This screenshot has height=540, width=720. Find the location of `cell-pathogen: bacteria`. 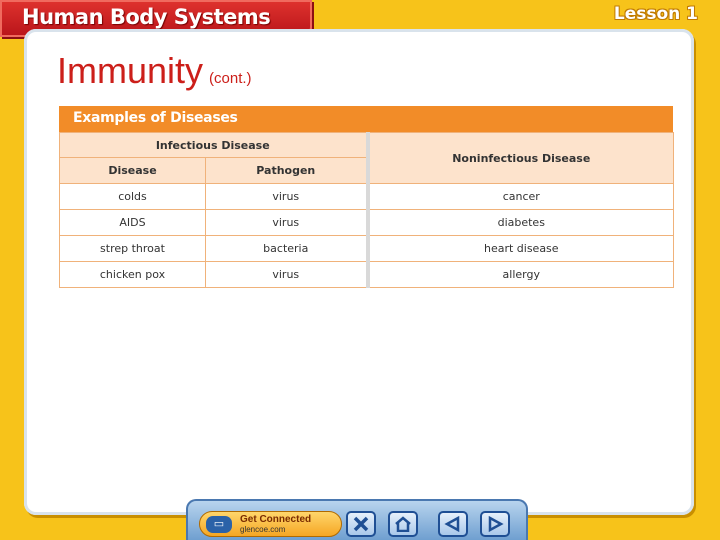

cell-pathogen: bacteria is located at coordinates (286, 248).